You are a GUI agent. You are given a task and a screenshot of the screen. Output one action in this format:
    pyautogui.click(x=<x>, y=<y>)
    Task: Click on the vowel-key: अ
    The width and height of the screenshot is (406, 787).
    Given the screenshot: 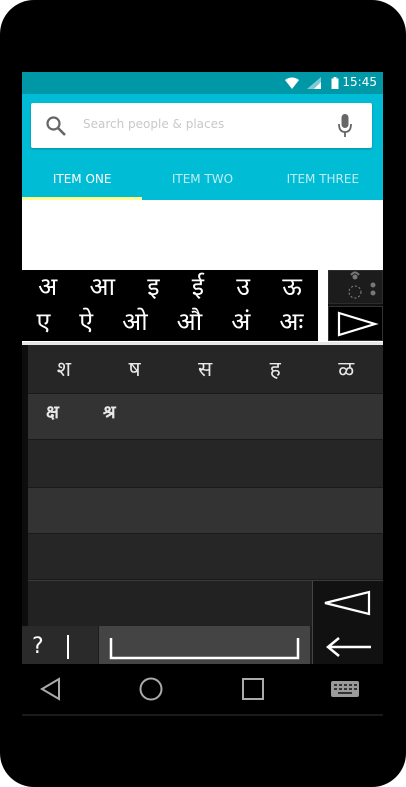 What is the action you would take?
    pyautogui.click(x=47, y=287)
    